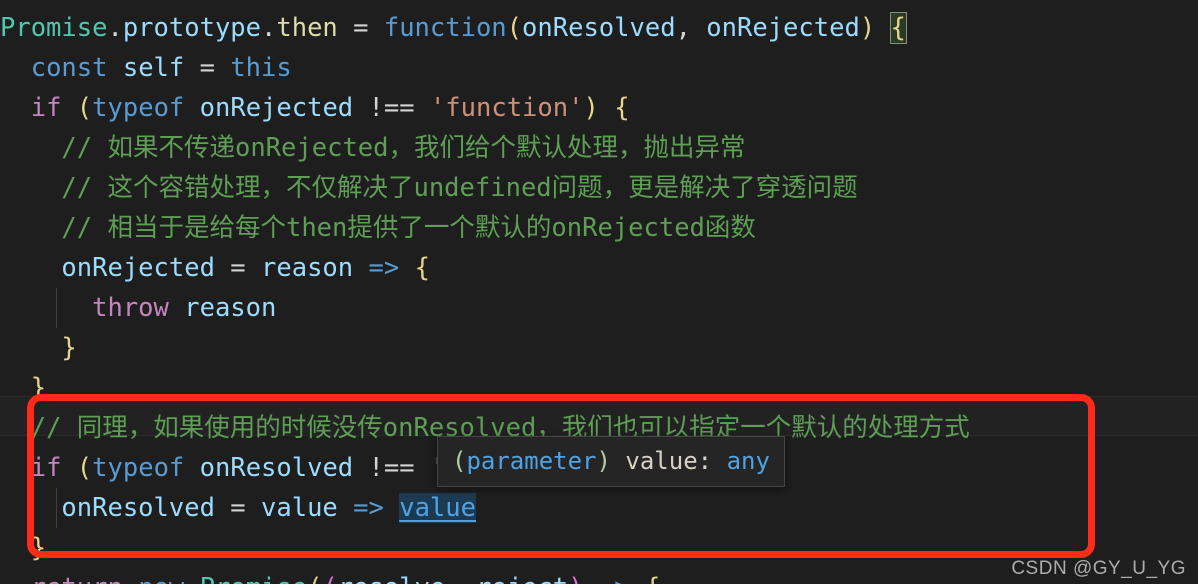 The image size is (1198, 584). I want to click on code-token: return, so click(77, 578).